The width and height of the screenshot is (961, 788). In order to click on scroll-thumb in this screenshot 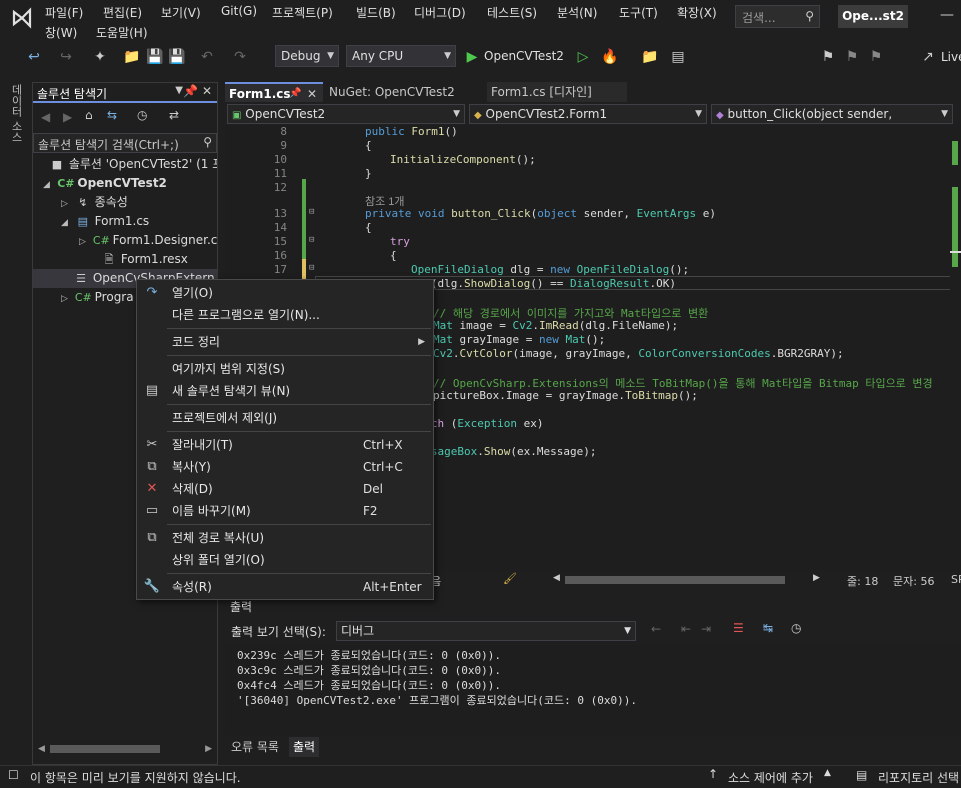, I will do `click(105, 749)`.